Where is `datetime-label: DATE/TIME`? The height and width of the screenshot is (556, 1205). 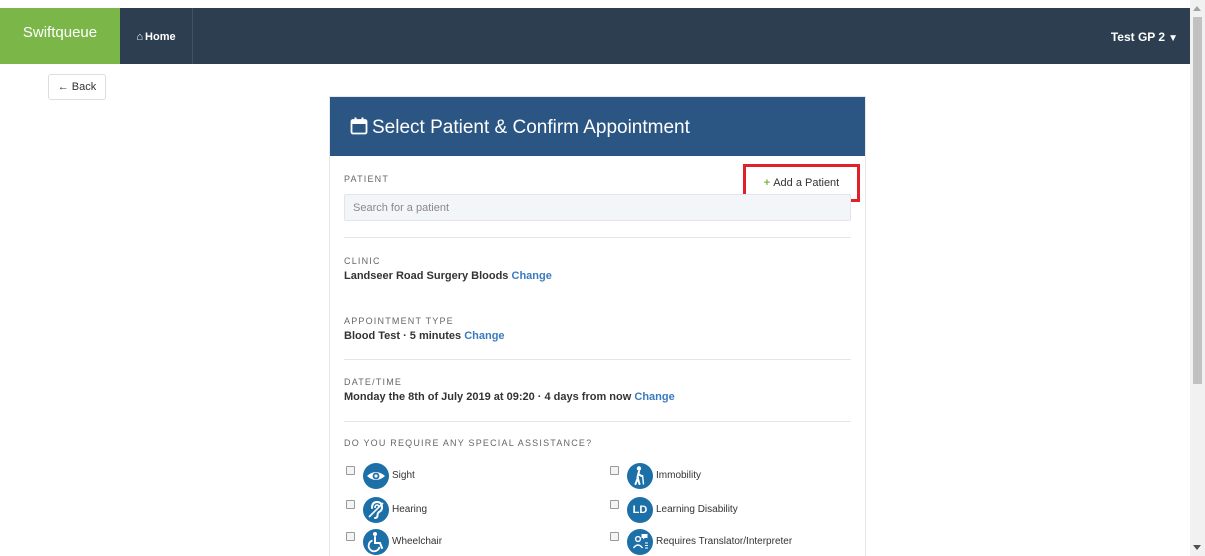
datetime-label: DATE/TIME is located at coordinates (373, 382).